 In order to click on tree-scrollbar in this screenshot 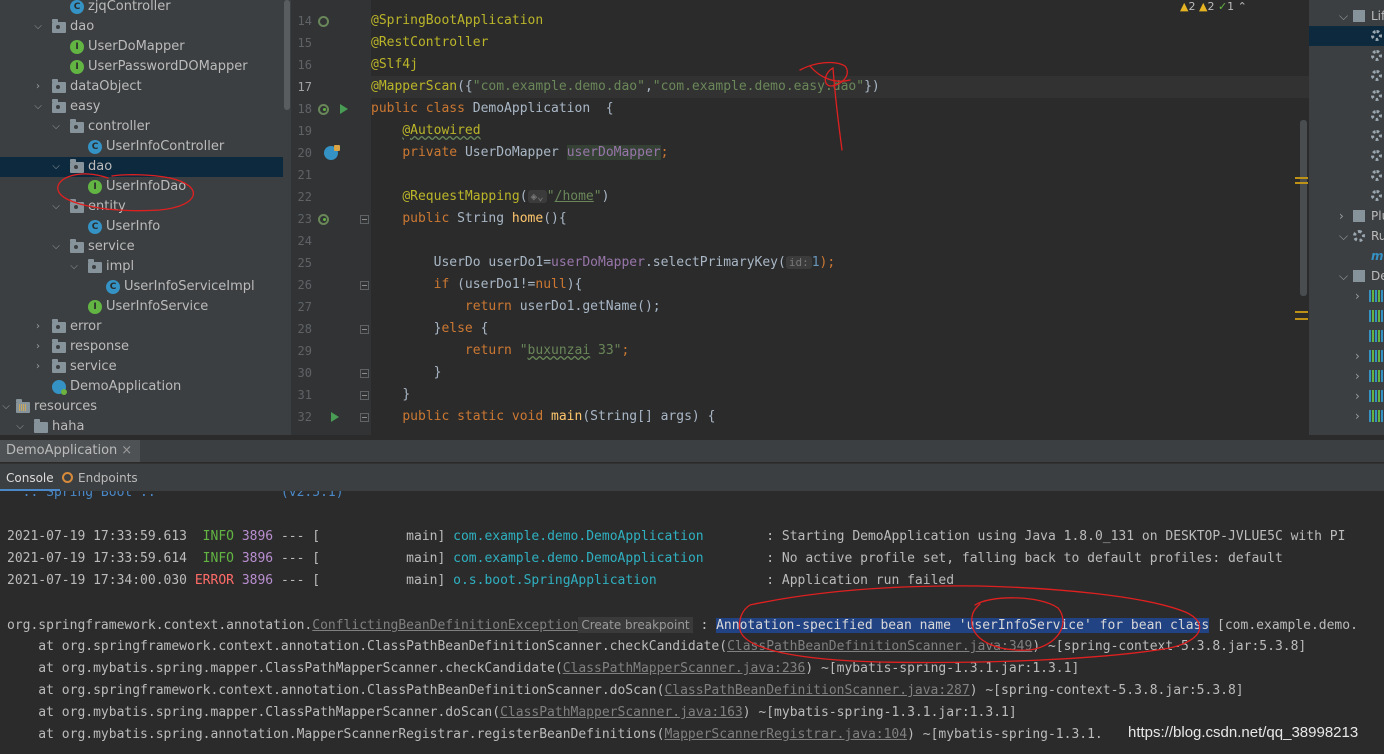, I will do `click(287, 217)`.